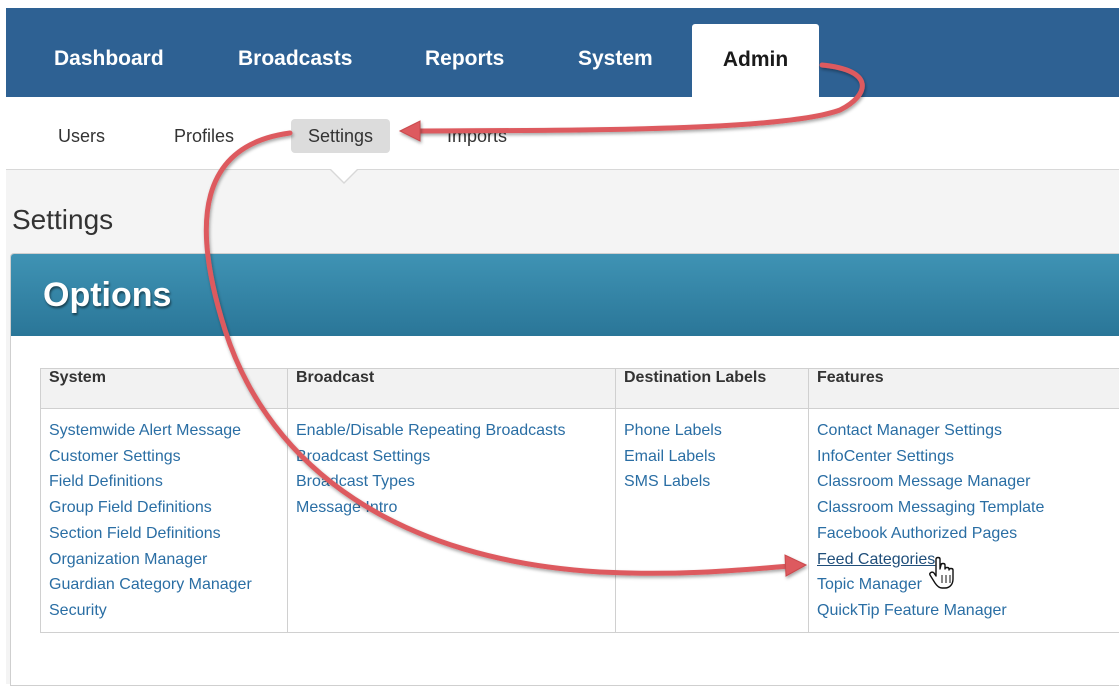 This screenshot has width=1119, height=686. What do you see at coordinates (562, 133) in the screenshot?
I see `sub-navigation: Users Profiles Settings Imports` at bounding box center [562, 133].